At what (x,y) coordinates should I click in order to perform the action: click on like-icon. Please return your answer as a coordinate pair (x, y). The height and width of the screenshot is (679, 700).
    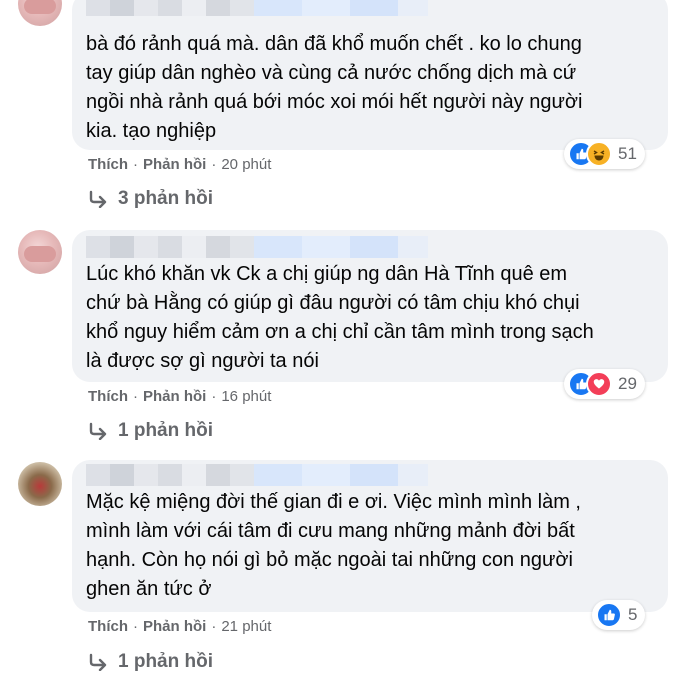
    Looking at the image, I should click on (609, 615).